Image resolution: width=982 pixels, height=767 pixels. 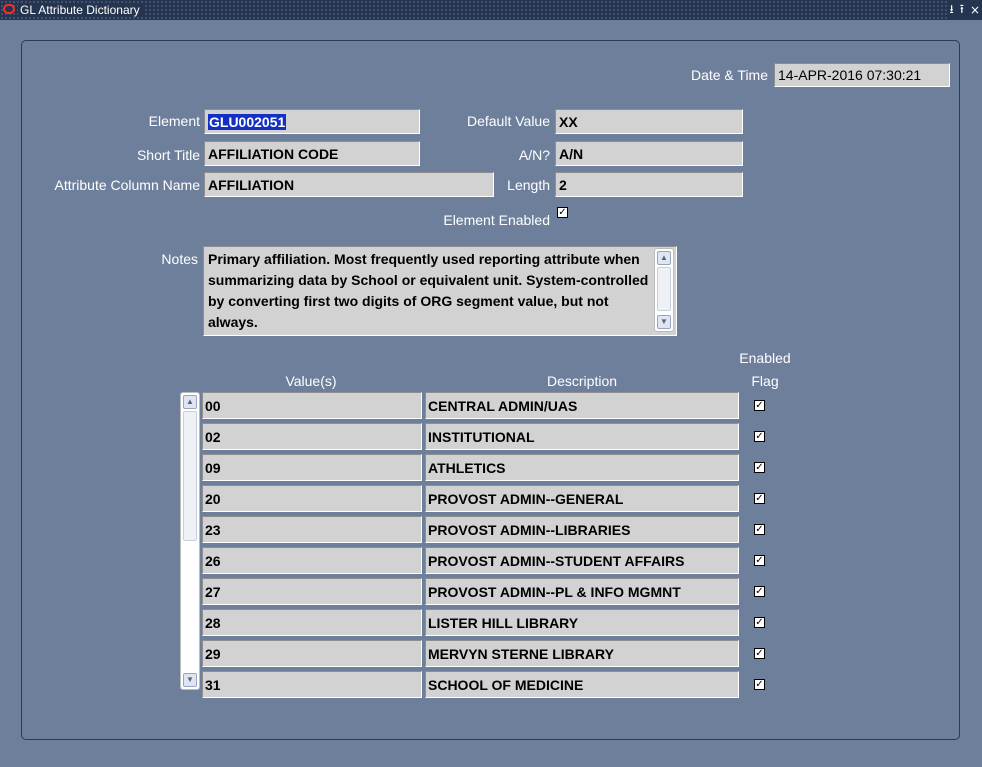 I want to click on description-cell: PROVOST ADMIN--PL & INFO MGMNT, so click(x=582, y=591).